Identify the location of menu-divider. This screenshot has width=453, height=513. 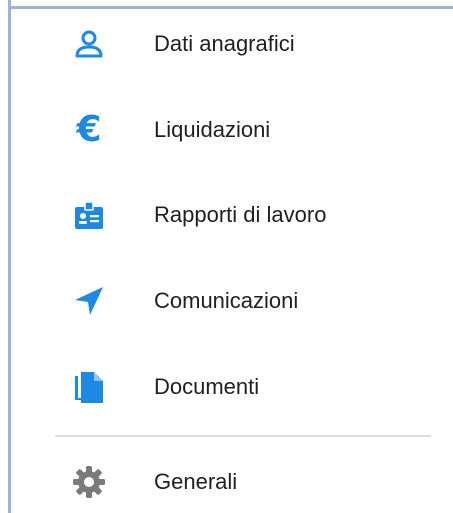
(243, 436).